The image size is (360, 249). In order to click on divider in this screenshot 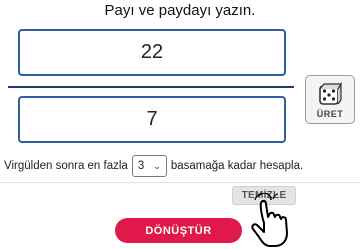, I will do `click(180, 182)`.